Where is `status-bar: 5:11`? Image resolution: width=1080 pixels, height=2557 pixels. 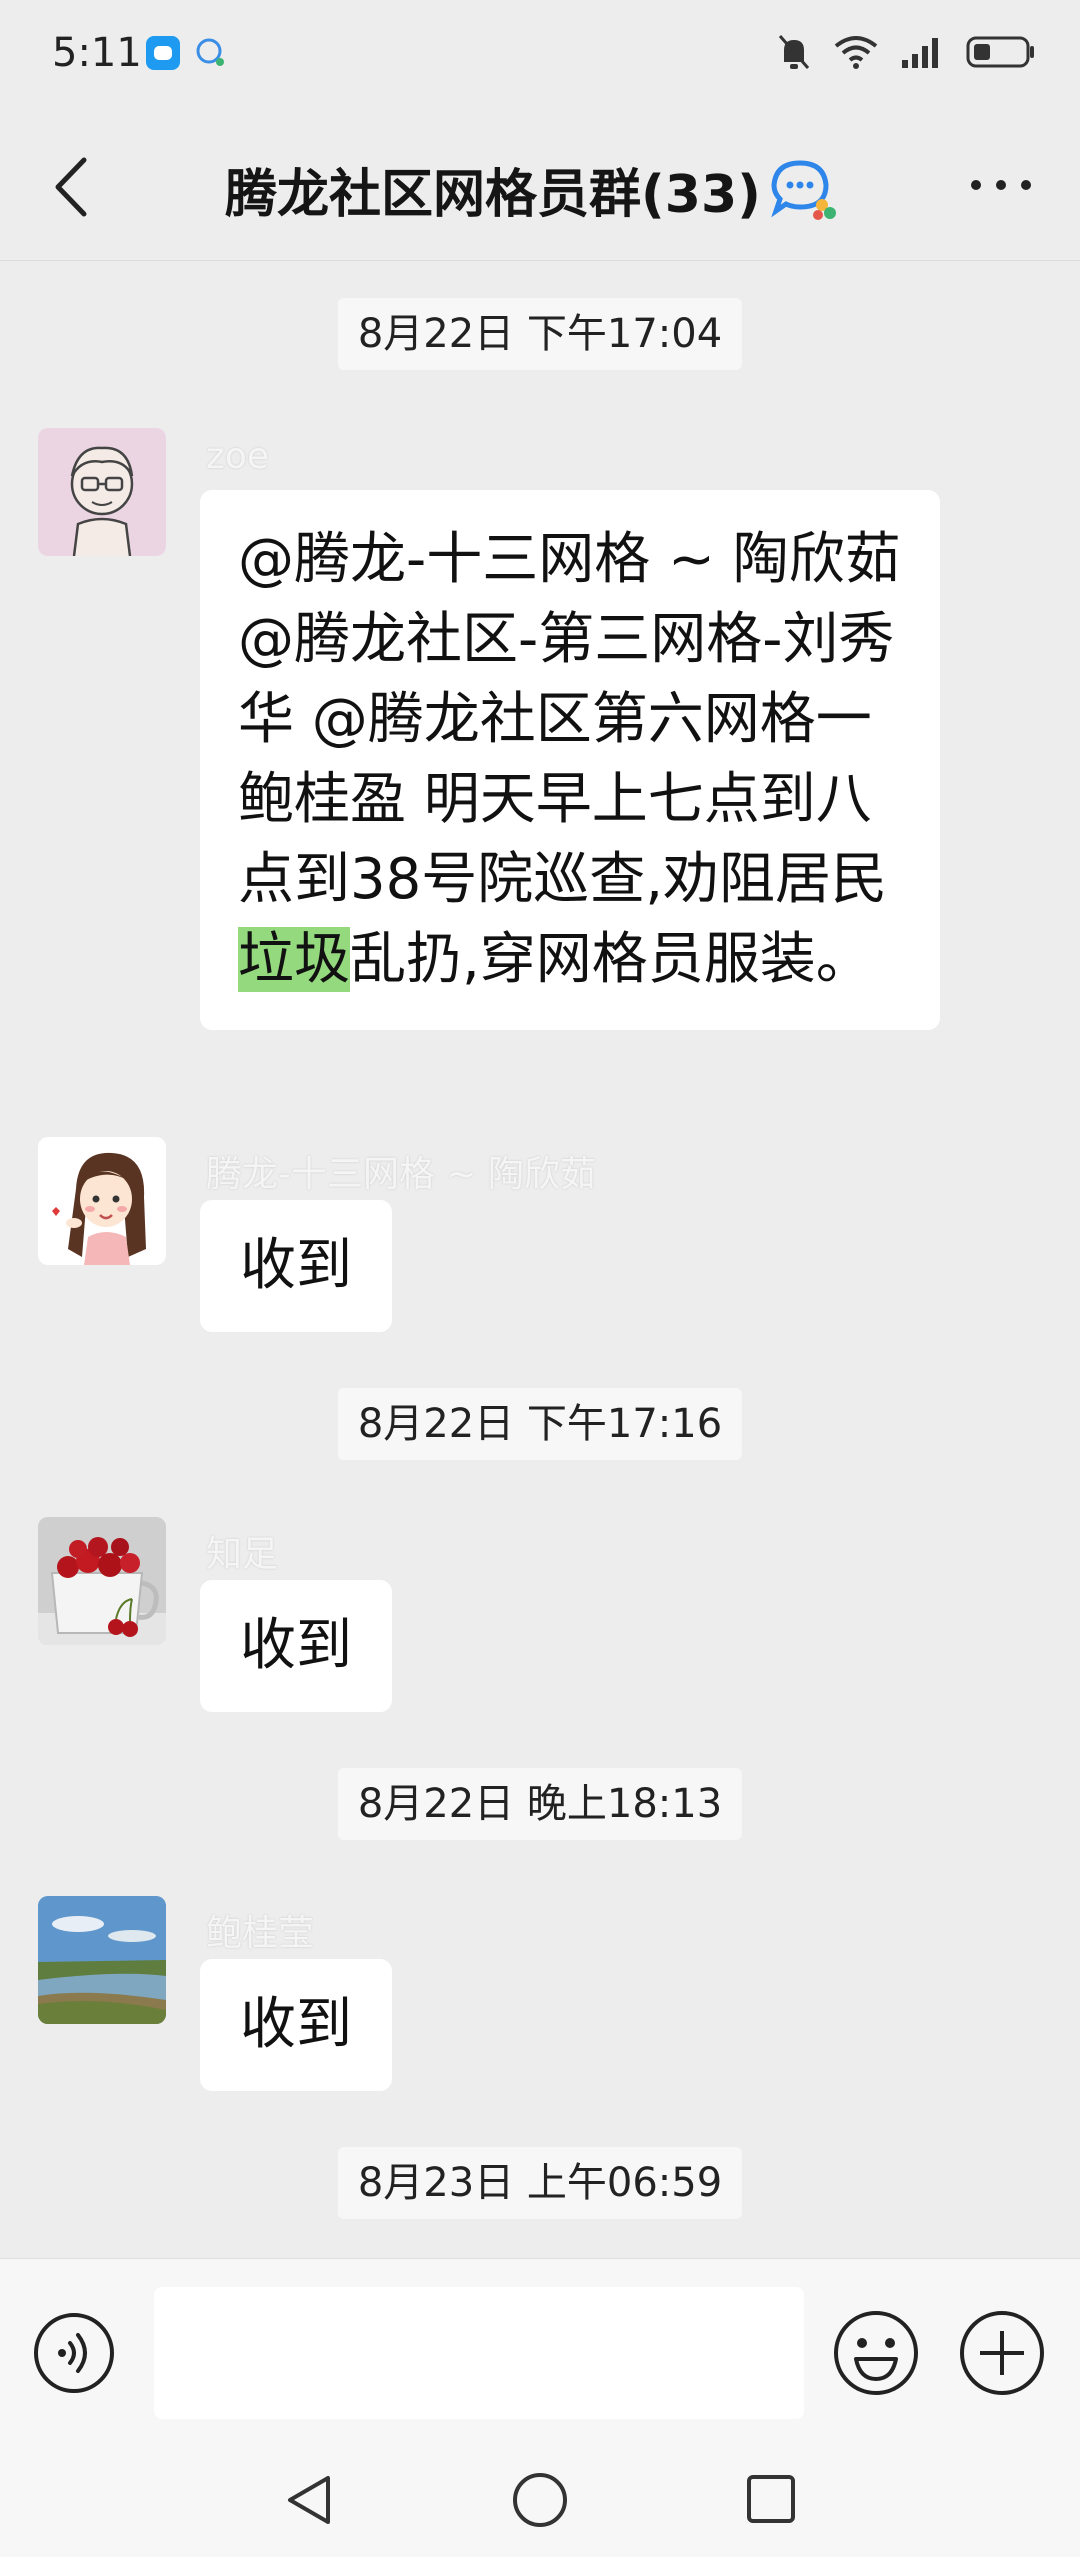
status-bar: 5:11 is located at coordinates (540, 55).